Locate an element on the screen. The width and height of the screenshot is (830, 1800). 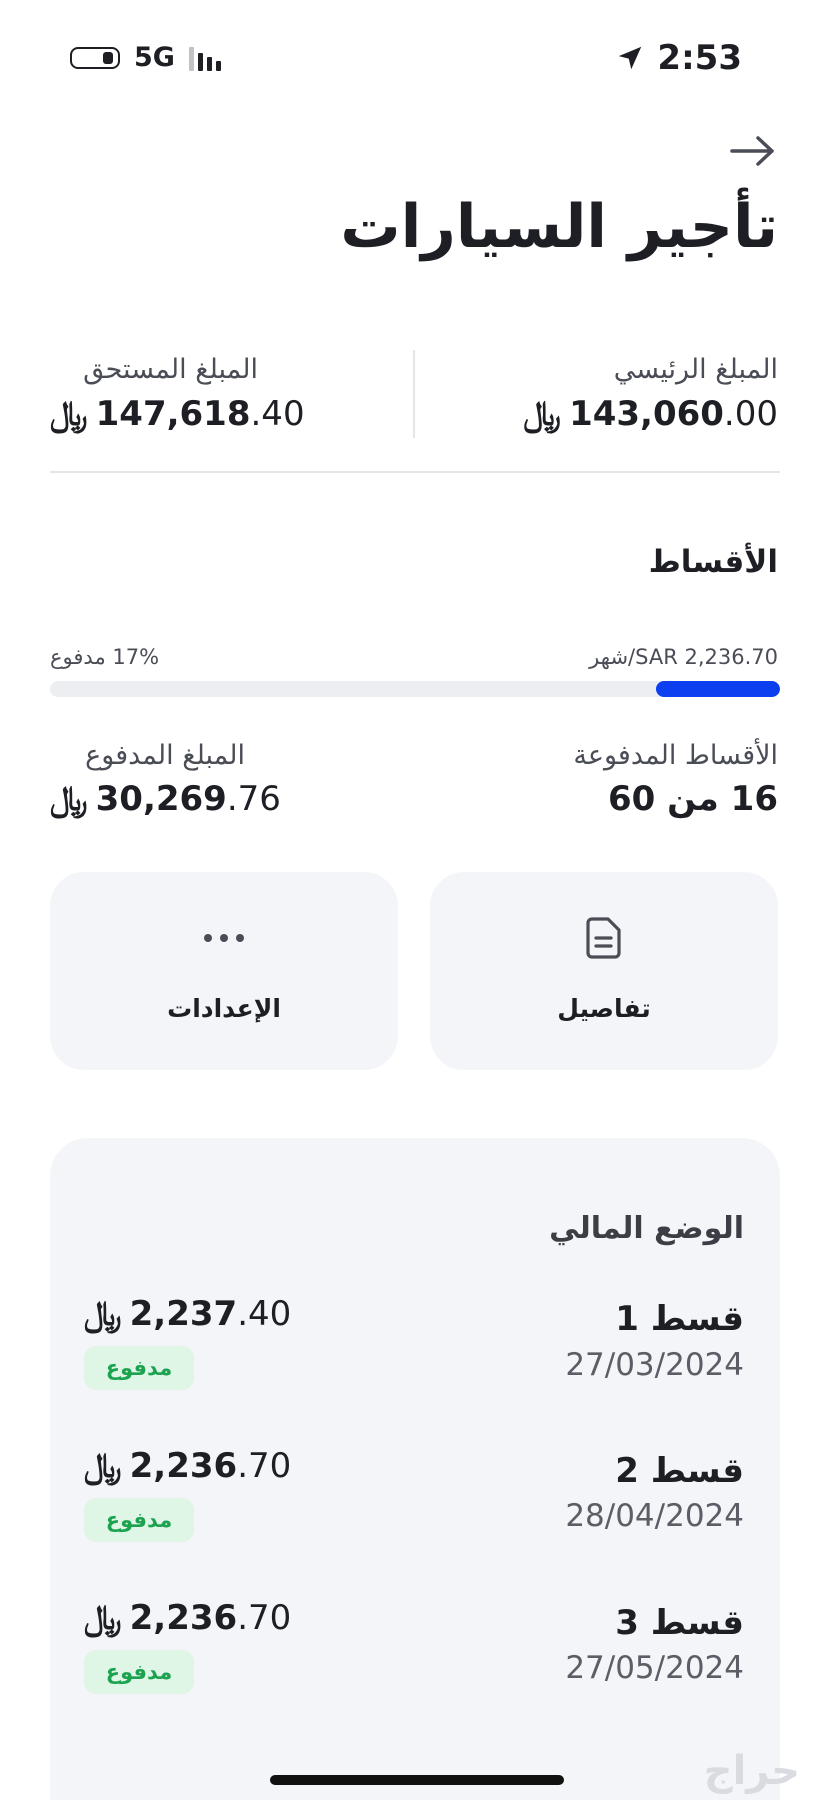
details-button: تفاصيل is located at coordinates (604, 971).